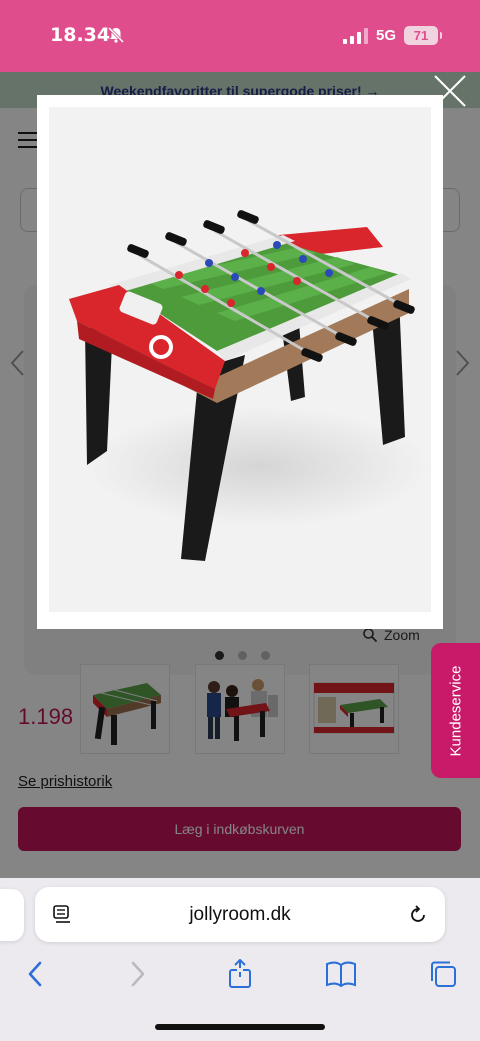  Describe the element at coordinates (423, 35) in the screenshot. I see `battery-icon: 71` at that location.